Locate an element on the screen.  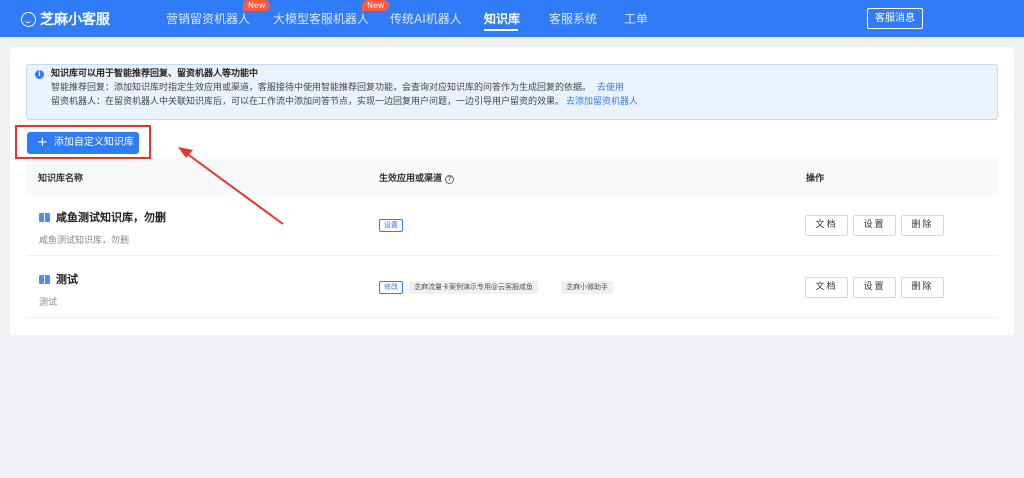
knowledge-base-description: 测试 is located at coordinates (48, 303).